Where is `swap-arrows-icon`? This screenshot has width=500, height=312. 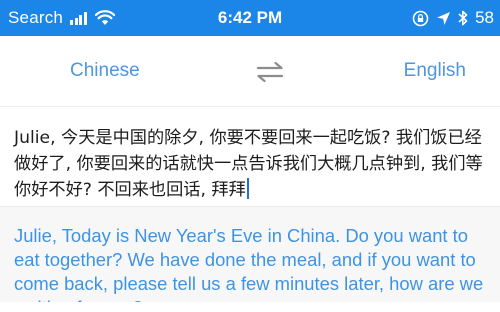
swap-arrows-icon is located at coordinates (270, 72).